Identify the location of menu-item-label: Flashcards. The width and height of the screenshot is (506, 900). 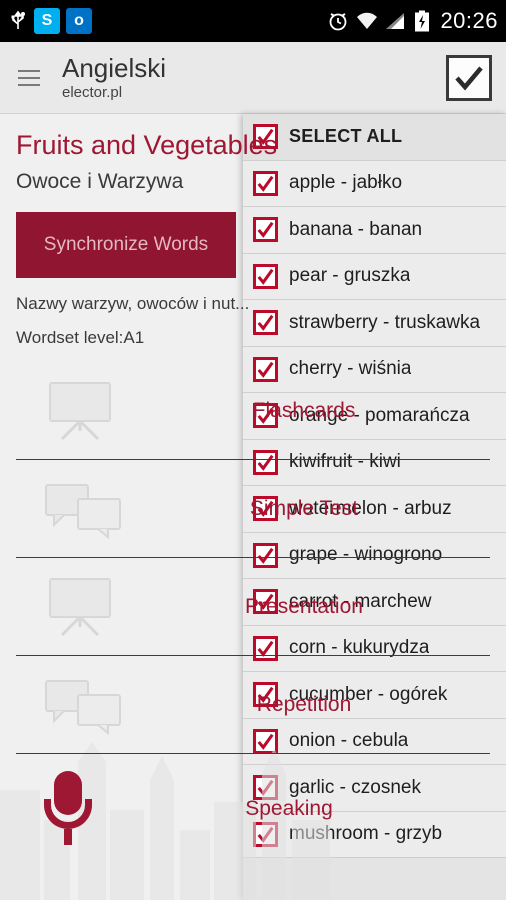
(304, 410).